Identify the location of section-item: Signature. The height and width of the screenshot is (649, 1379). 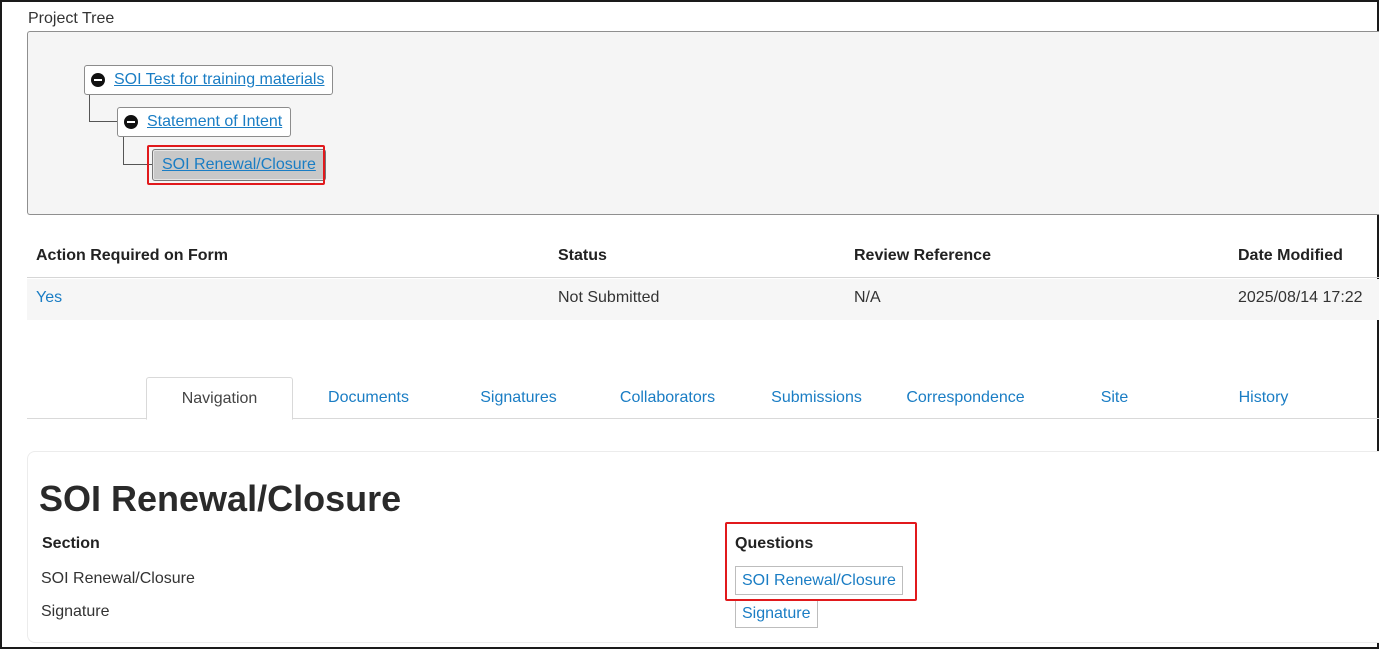
(75, 611).